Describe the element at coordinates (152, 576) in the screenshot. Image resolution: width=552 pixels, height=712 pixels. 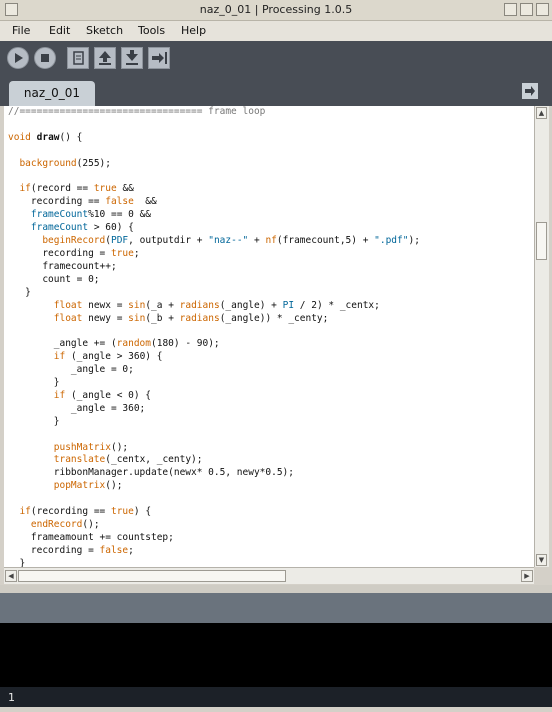
I see `horizontal-scroll-thumb` at that location.